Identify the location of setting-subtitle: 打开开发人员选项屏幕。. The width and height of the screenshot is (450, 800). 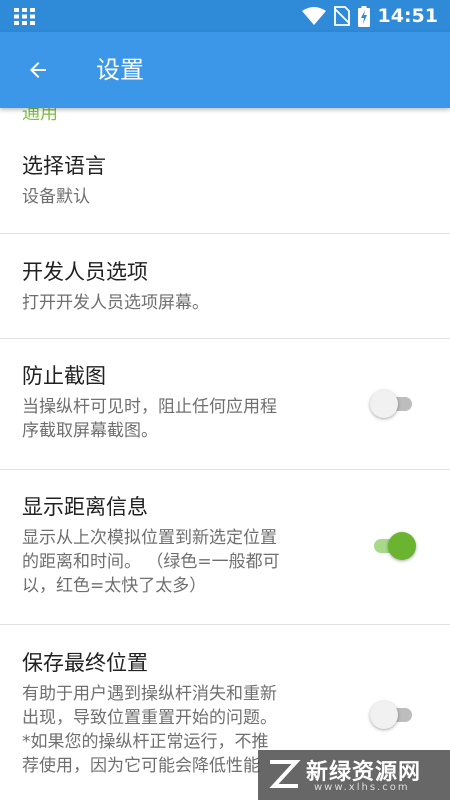
(115, 303).